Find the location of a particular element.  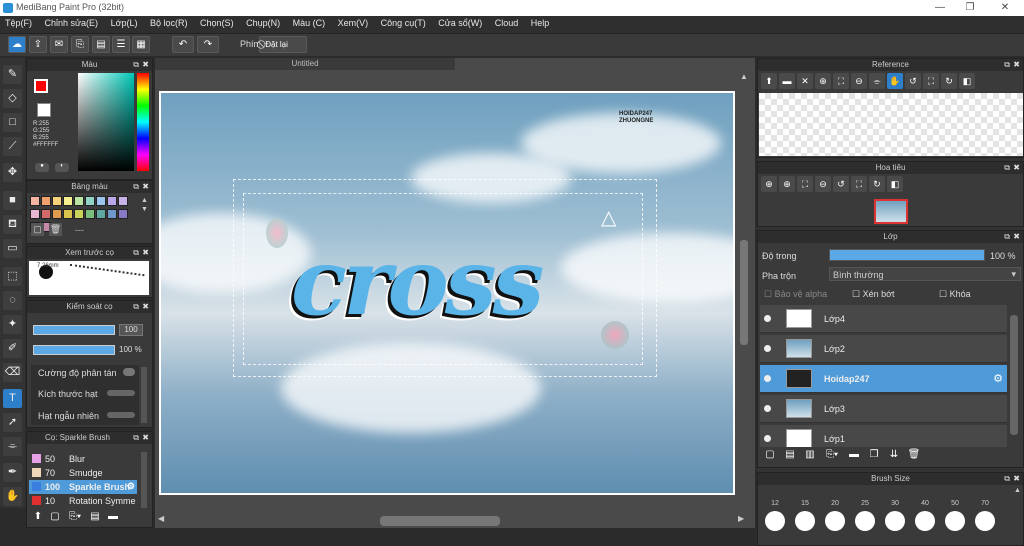

brush-list-item: 10 Rotation Symme is located at coordinates (83, 501).